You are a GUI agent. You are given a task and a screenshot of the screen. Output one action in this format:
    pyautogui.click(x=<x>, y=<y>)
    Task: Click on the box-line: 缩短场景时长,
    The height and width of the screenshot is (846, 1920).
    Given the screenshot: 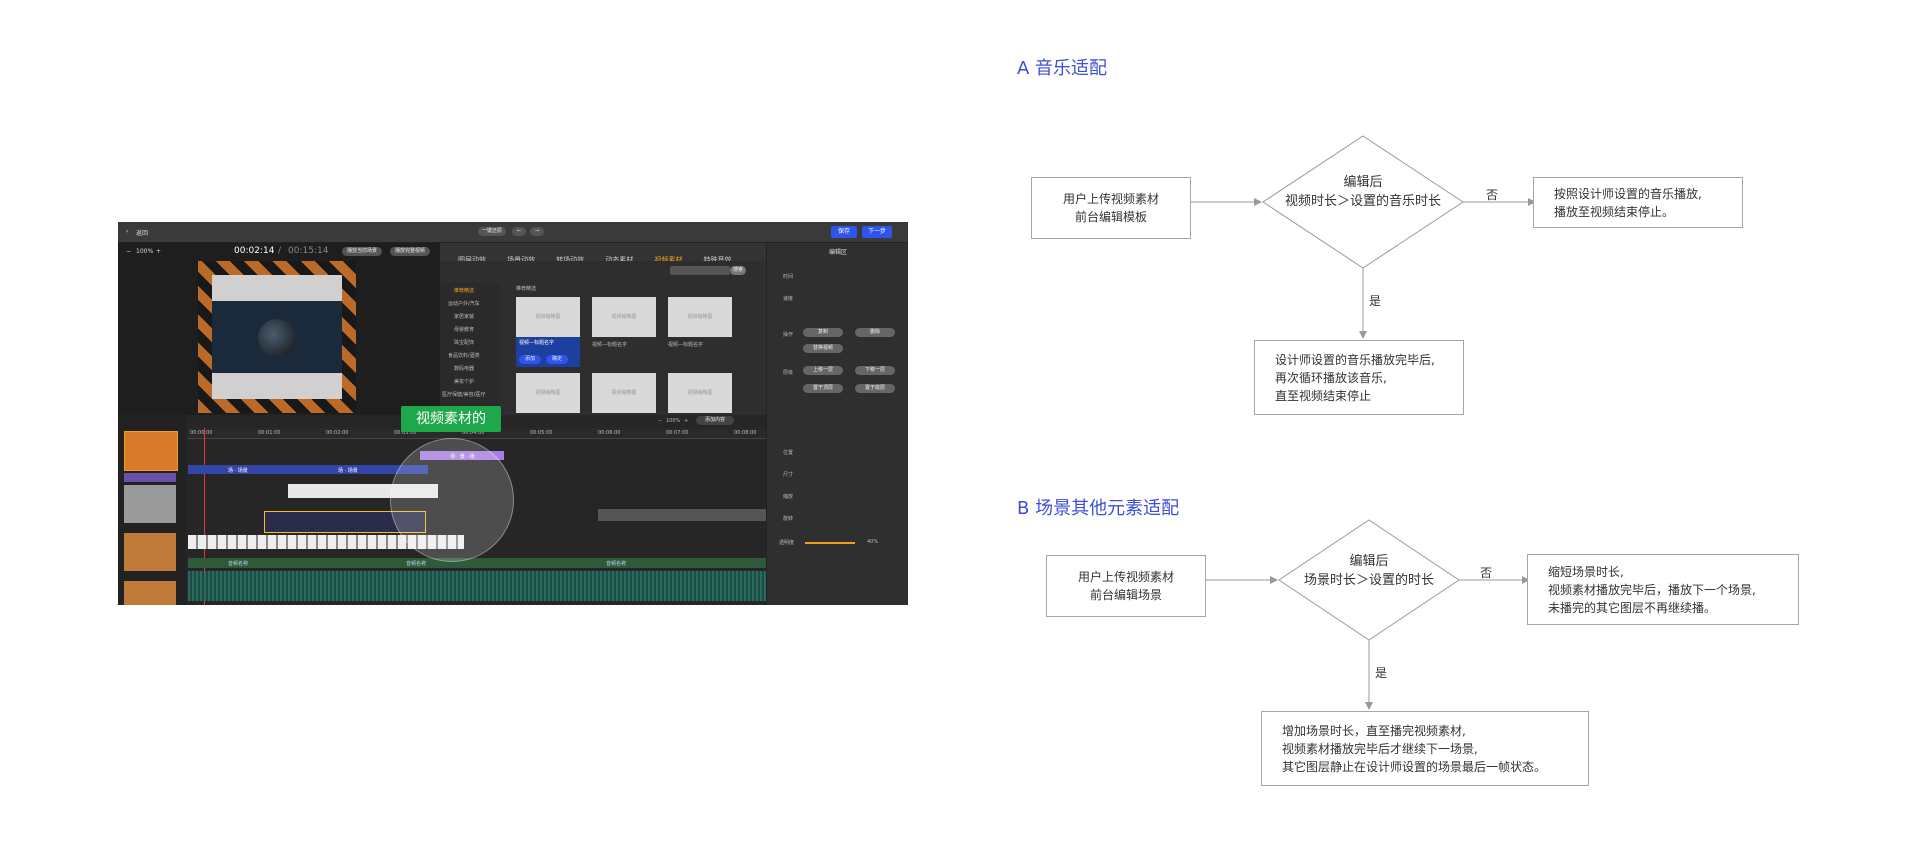 What is the action you would take?
    pyautogui.click(x=1586, y=571)
    